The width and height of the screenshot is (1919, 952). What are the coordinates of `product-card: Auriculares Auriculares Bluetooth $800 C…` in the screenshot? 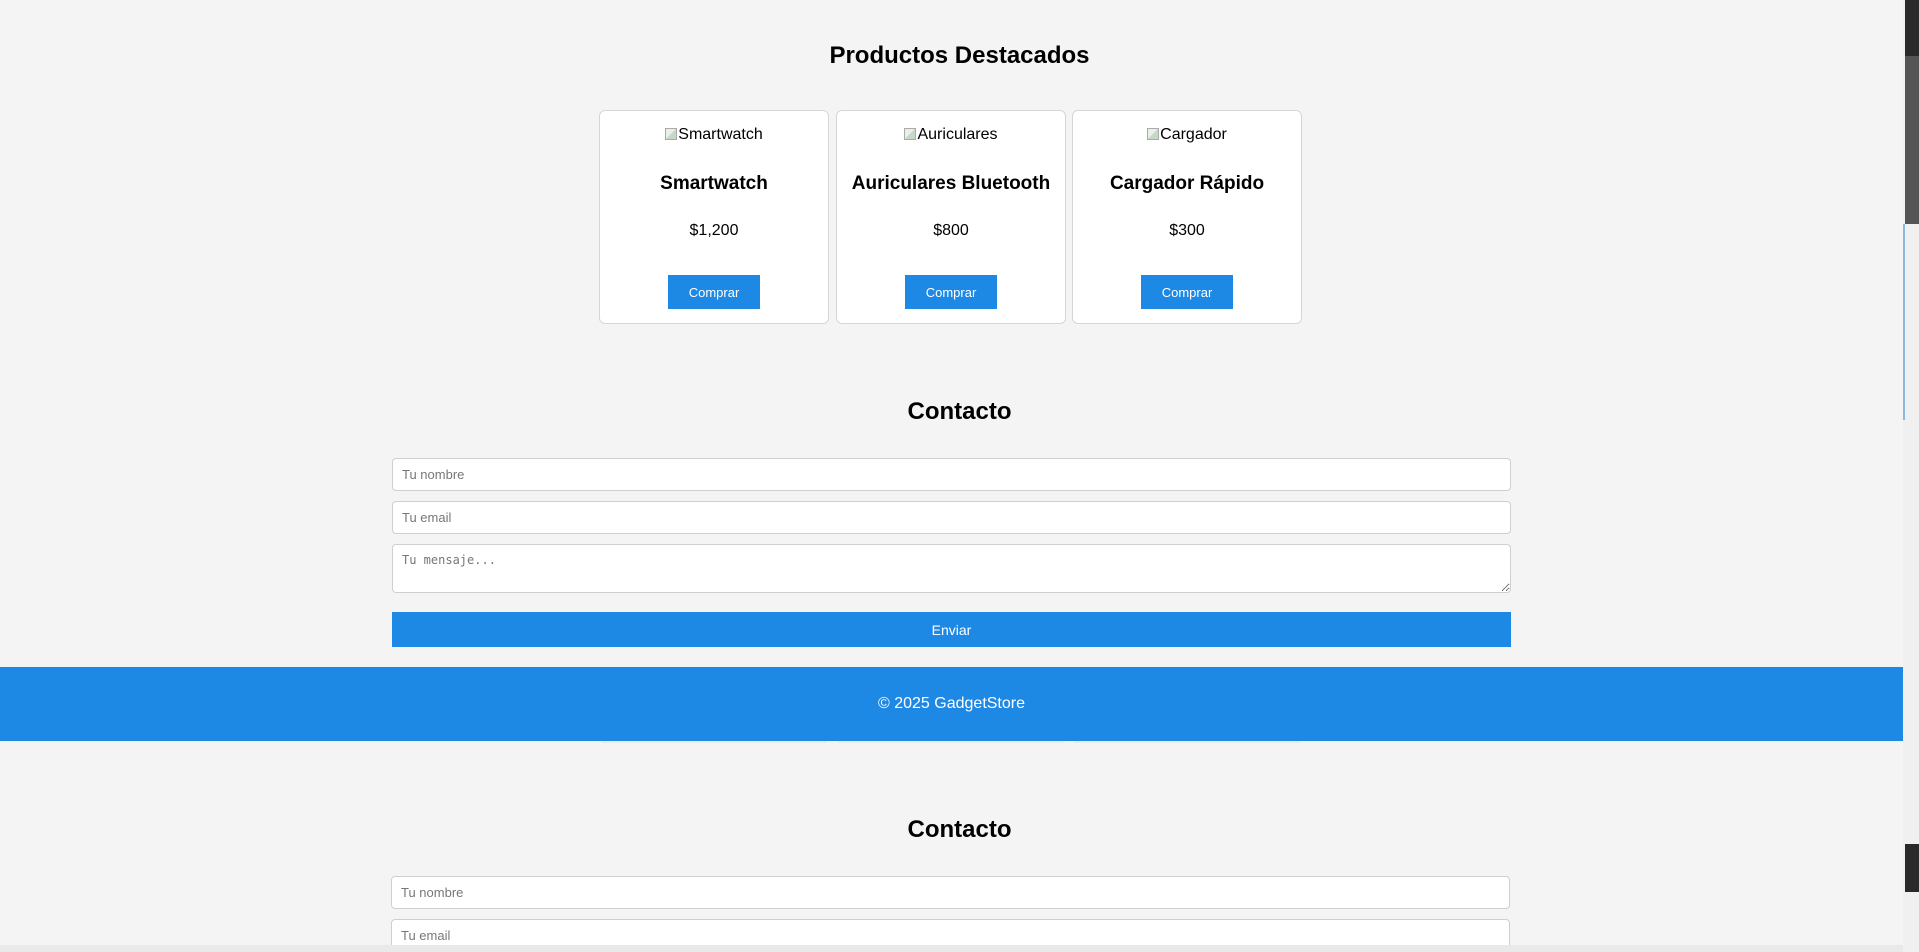 It's located at (951, 217).